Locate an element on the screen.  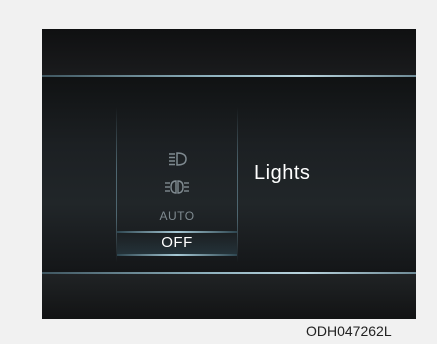
menu-title: Lights is located at coordinates (282, 173).